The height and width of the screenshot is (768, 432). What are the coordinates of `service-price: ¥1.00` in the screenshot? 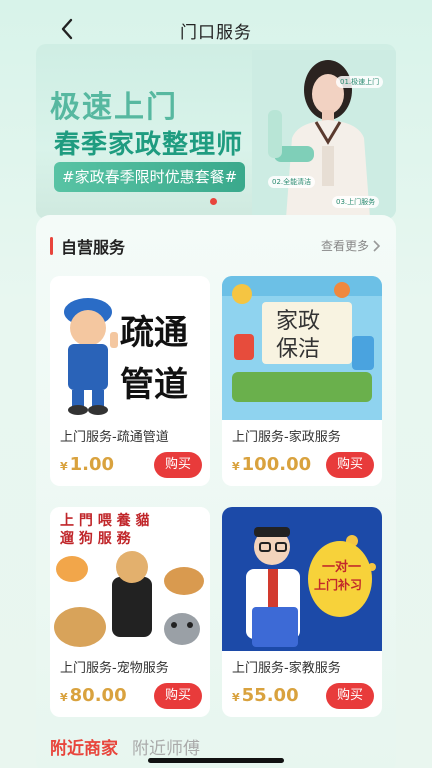 It's located at (87, 464).